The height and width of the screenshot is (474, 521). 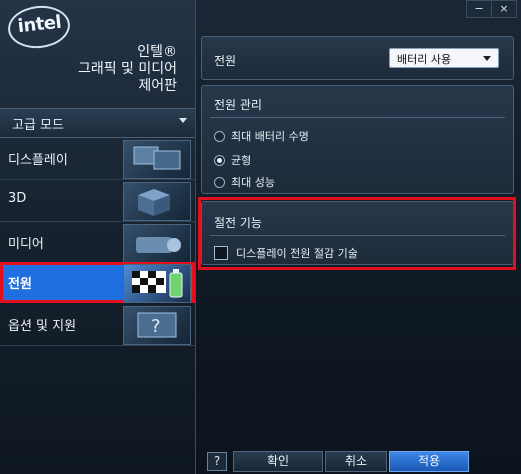 I want to click on nav-item-options-support: 옵션 및 지원 ?, so click(x=97, y=325).